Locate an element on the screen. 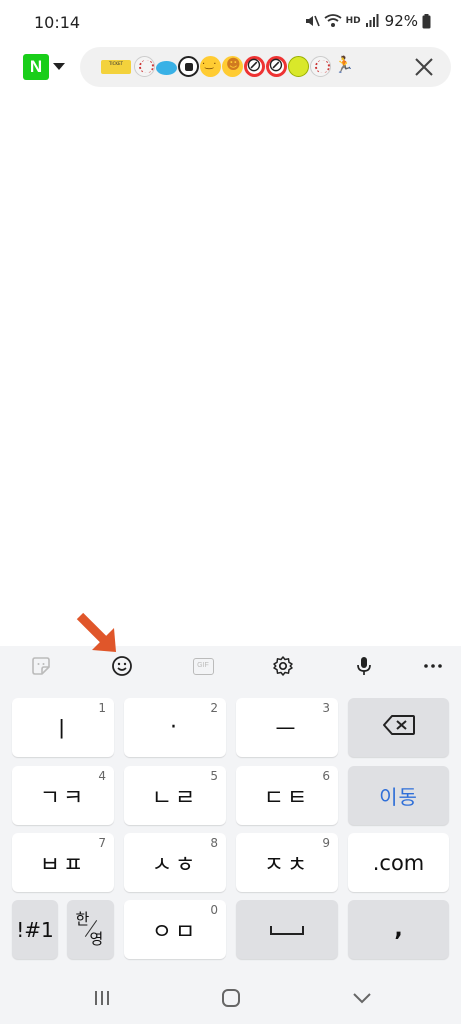  key-label: ㅇㅁ is located at coordinates (175, 932).